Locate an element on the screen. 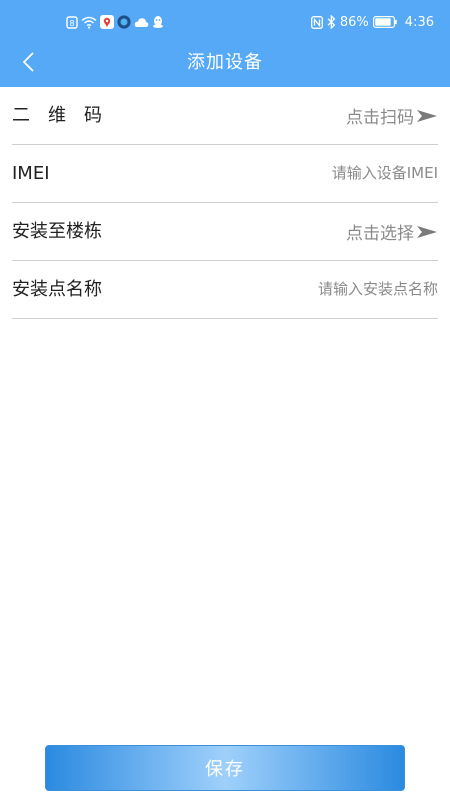 This screenshot has width=450, height=800. header: 8 86% 4:36 添加设备 is located at coordinates (225, 43).